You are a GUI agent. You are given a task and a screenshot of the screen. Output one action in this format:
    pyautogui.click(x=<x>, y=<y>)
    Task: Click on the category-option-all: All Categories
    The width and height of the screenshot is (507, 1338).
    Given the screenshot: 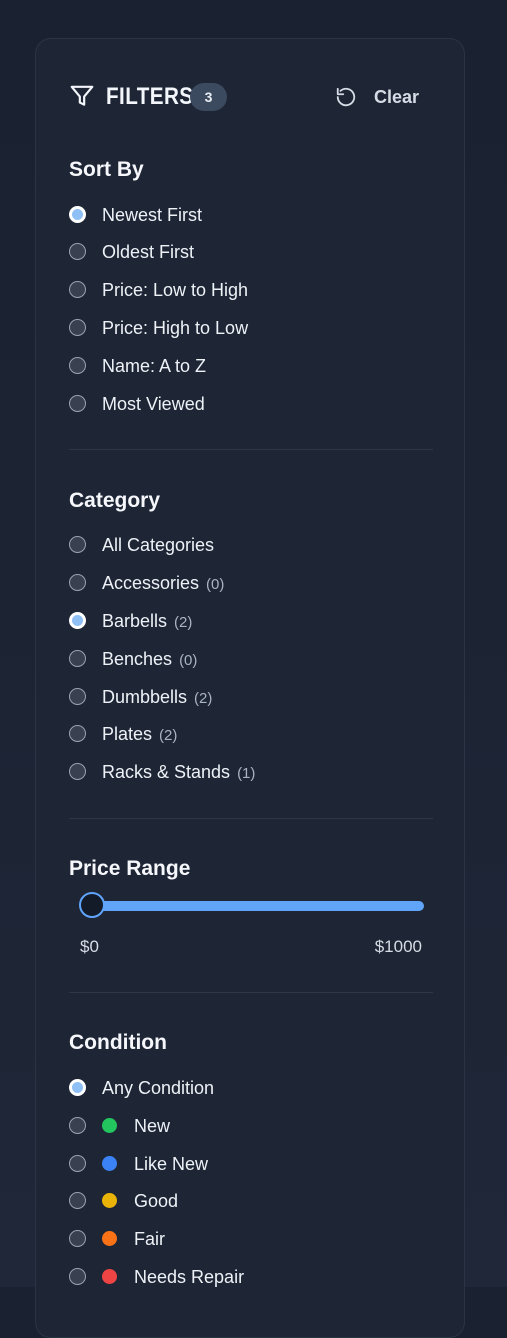 What is the action you would take?
    pyautogui.click(x=249, y=546)
    